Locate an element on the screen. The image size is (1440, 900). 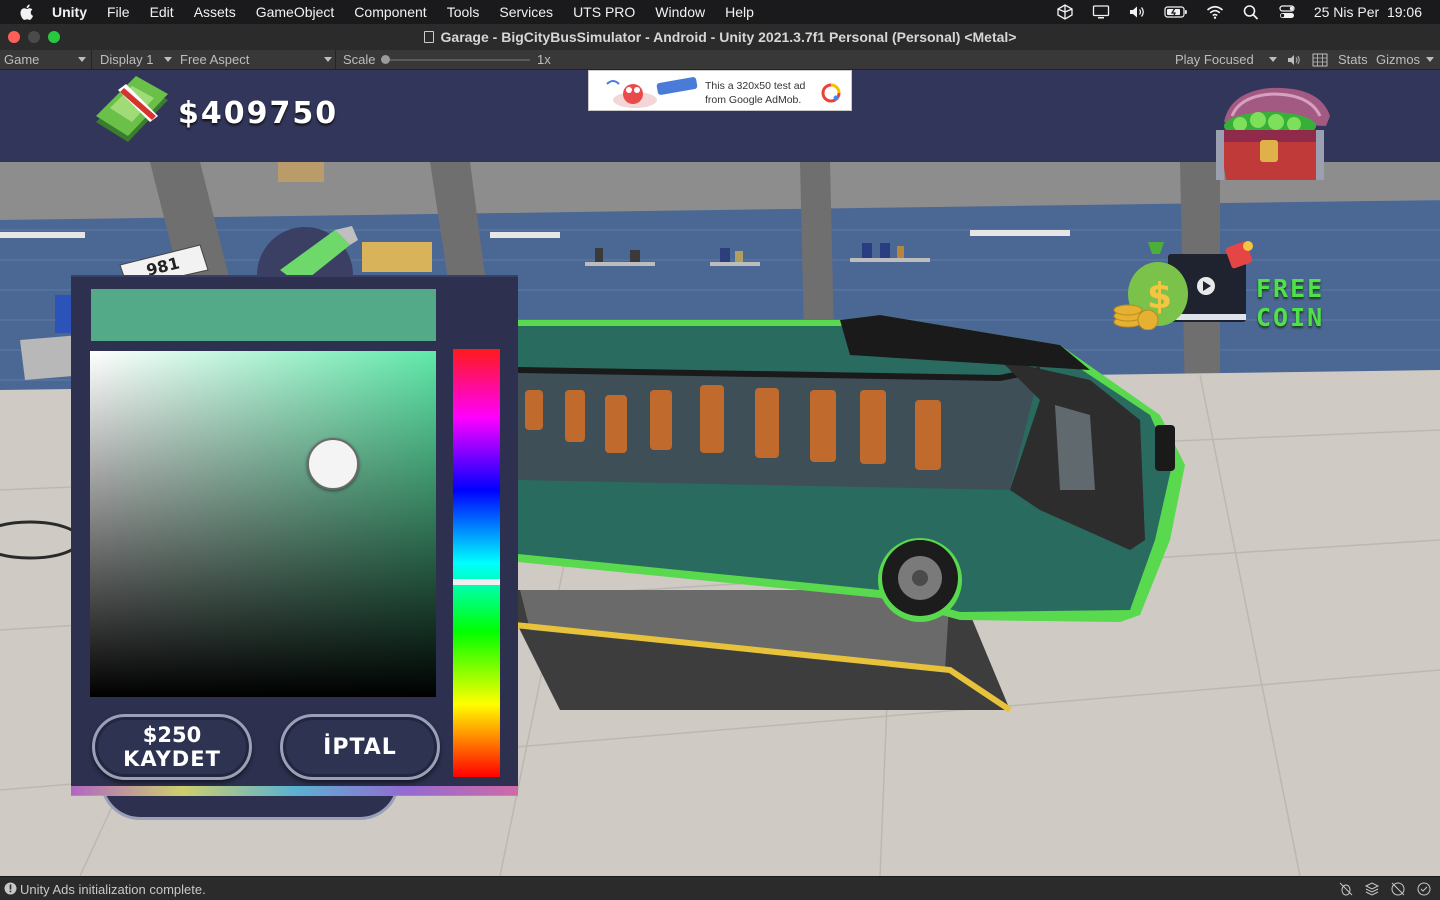
document-icon is located at coordinates (428, 37).